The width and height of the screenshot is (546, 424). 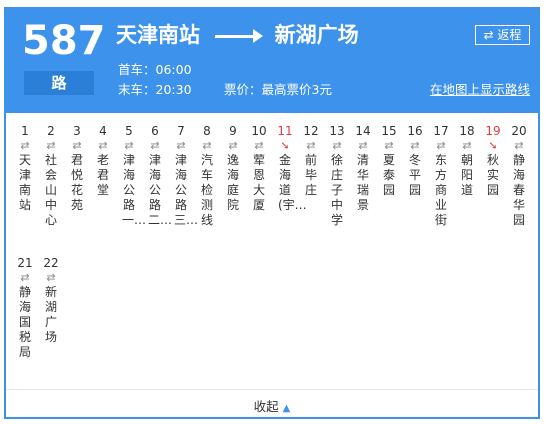 What do you see at coordinates (363, 131) in the screenshot?
I see `stop-number: 14` at bounding box center [363, 131].